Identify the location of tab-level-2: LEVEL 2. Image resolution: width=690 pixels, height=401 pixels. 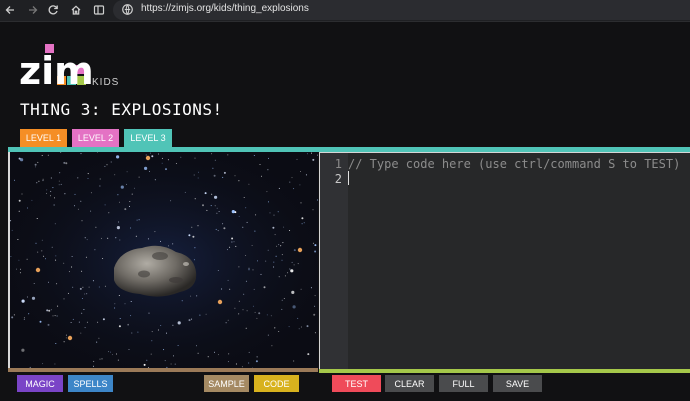
(95, 138).